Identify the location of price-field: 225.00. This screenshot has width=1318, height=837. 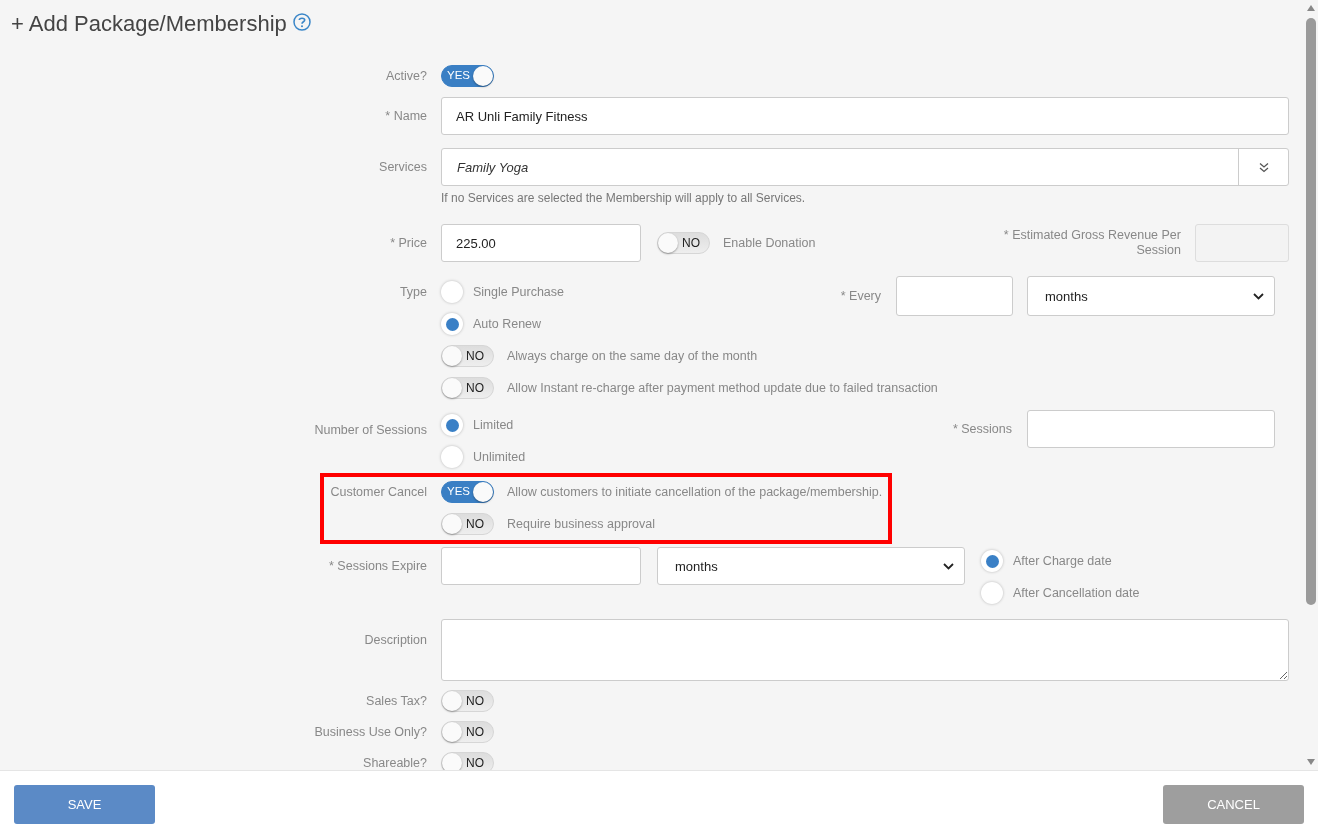
(541, 243).